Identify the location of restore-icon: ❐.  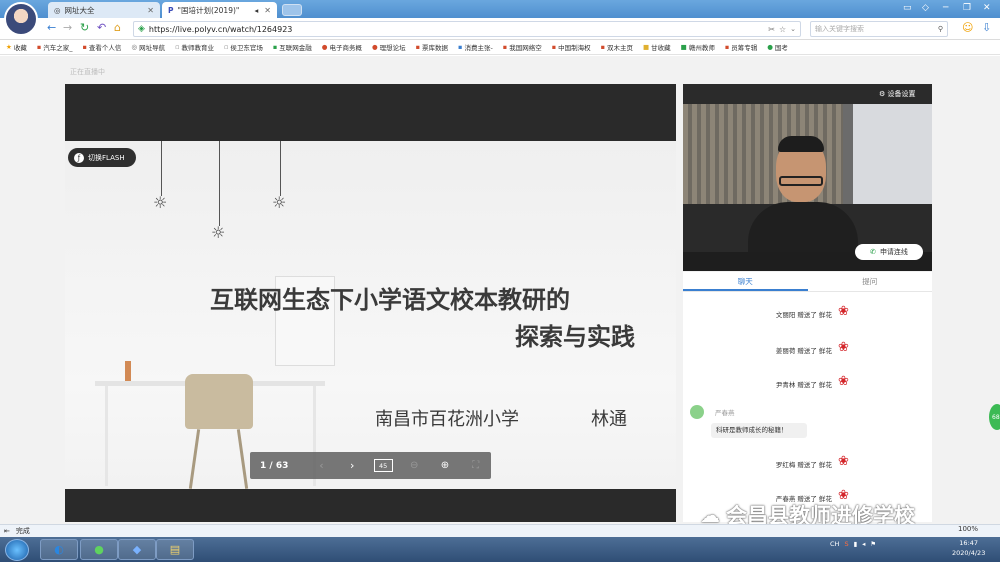
(967, 8).